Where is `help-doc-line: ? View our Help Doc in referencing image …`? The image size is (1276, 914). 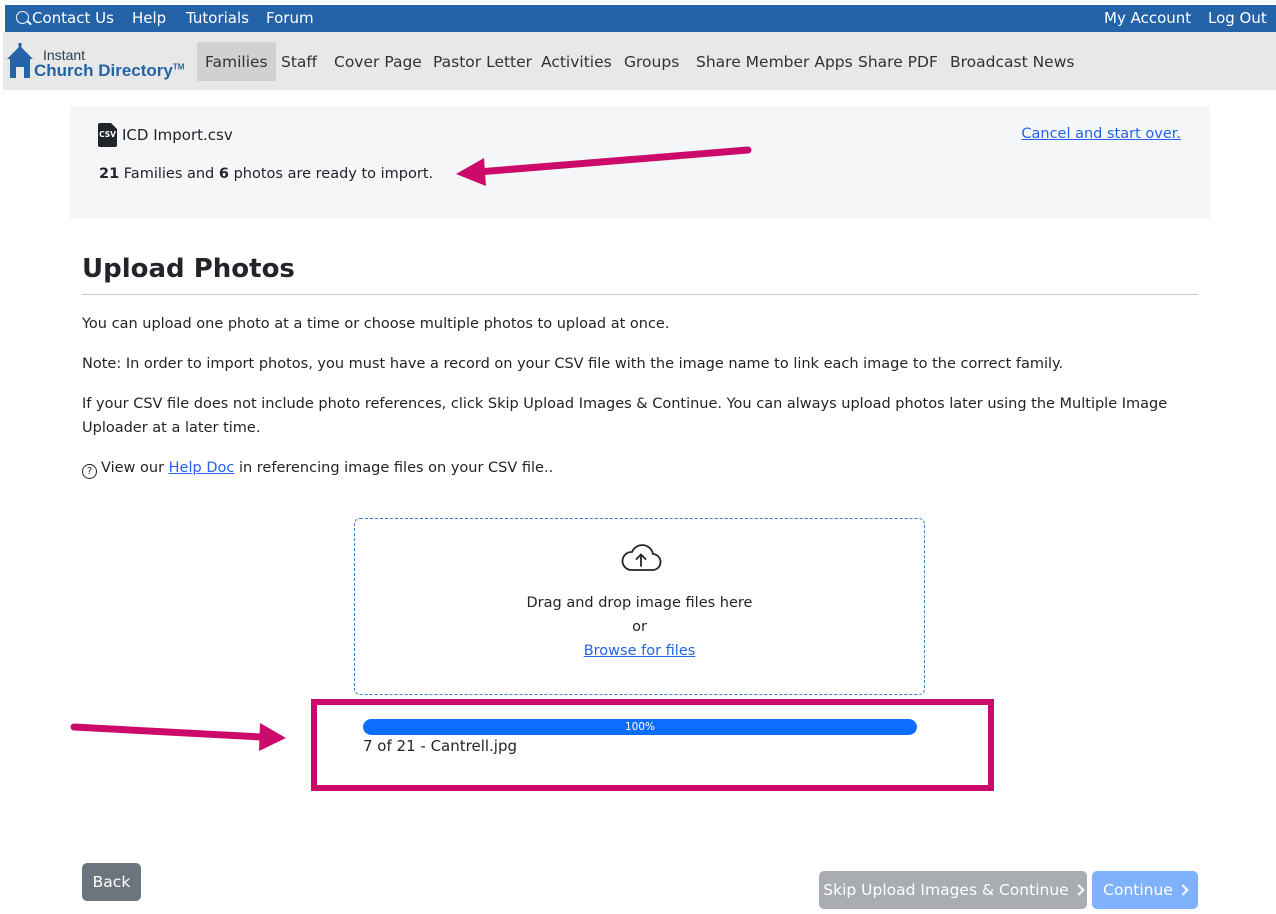 help-doc-line: ? View our Help Doc in referencing image … is located at coordinates (637, 468).